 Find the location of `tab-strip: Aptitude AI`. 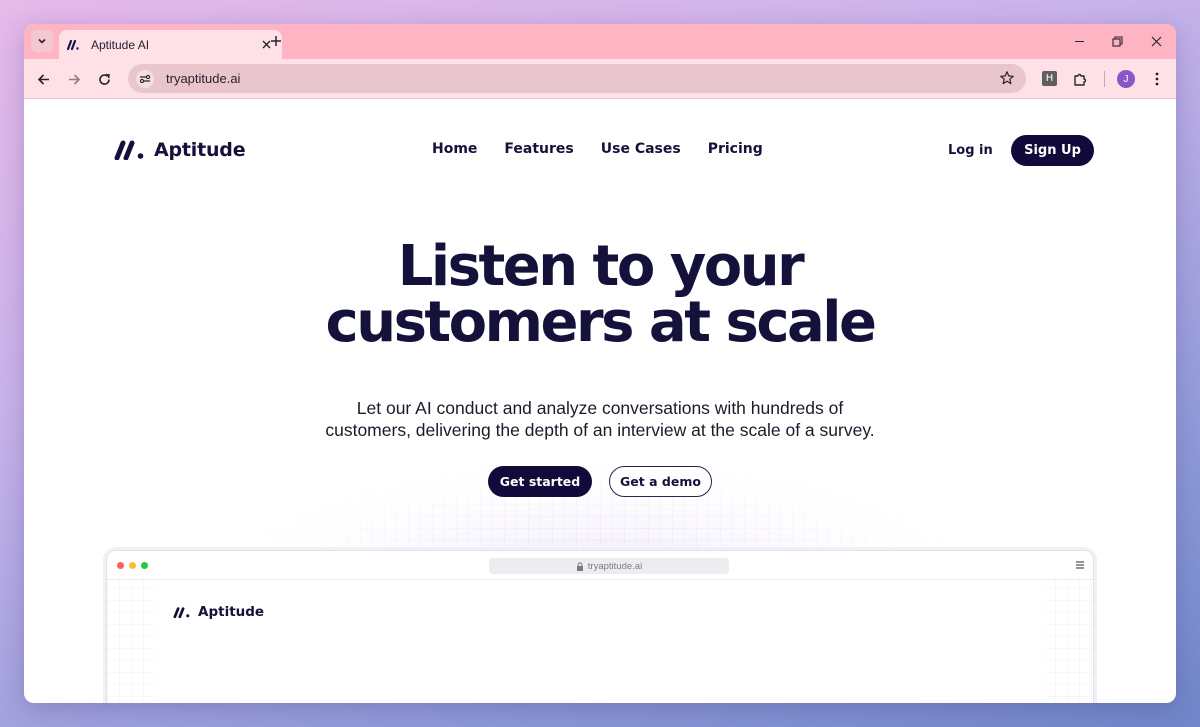

tab-strip: Aptitude AI is located at coordinates (600, 41).